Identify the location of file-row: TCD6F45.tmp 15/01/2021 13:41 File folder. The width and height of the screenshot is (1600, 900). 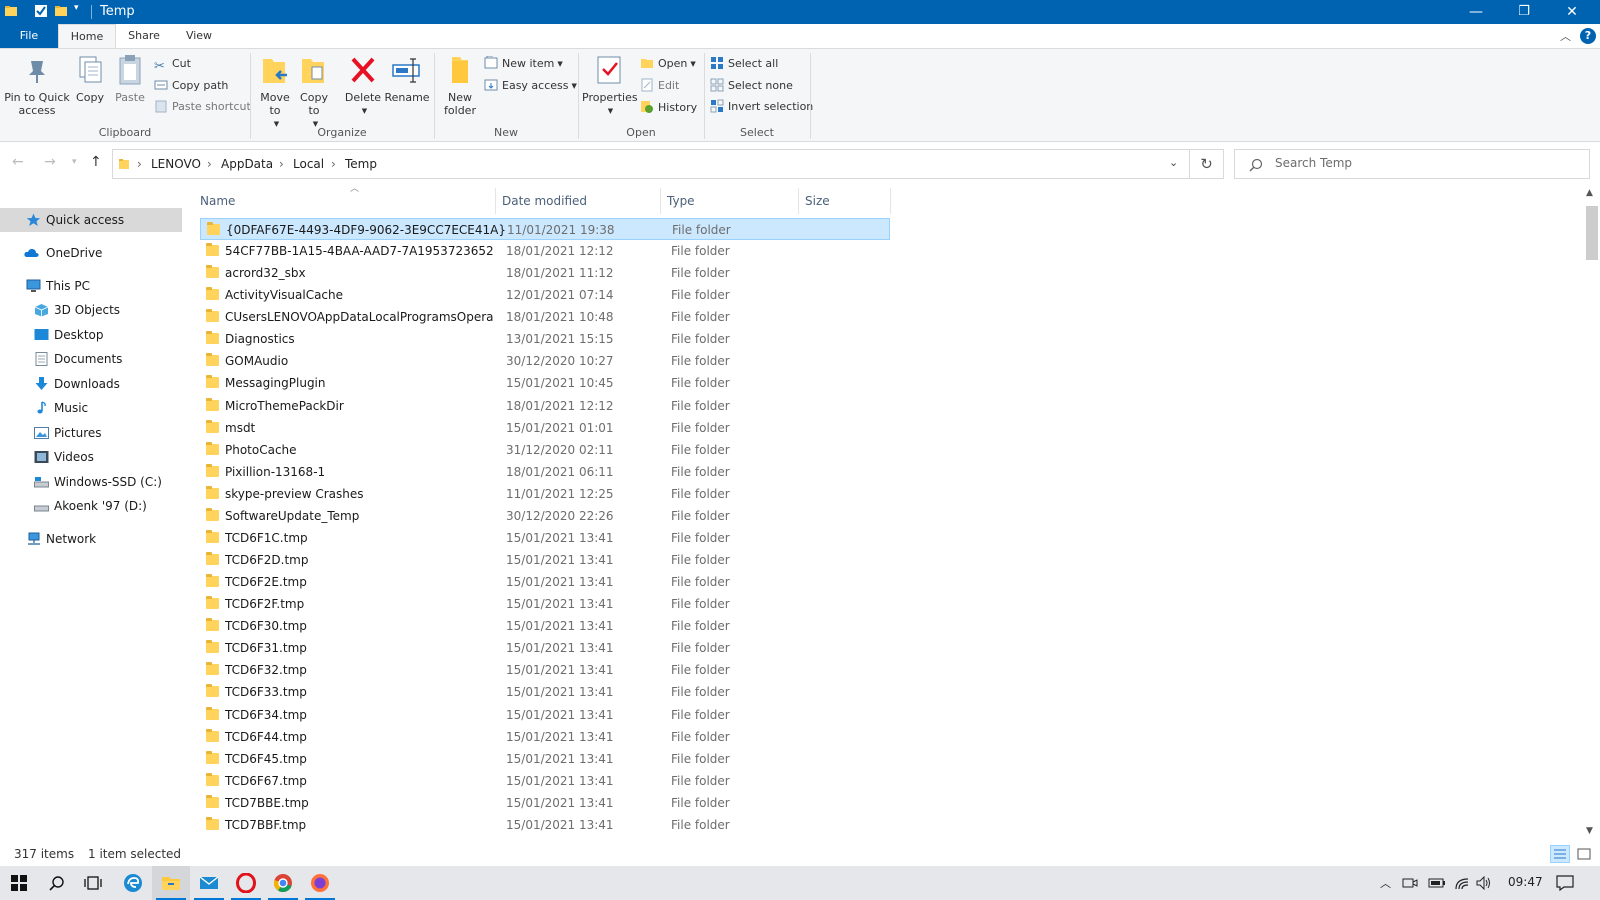
(545, 759).